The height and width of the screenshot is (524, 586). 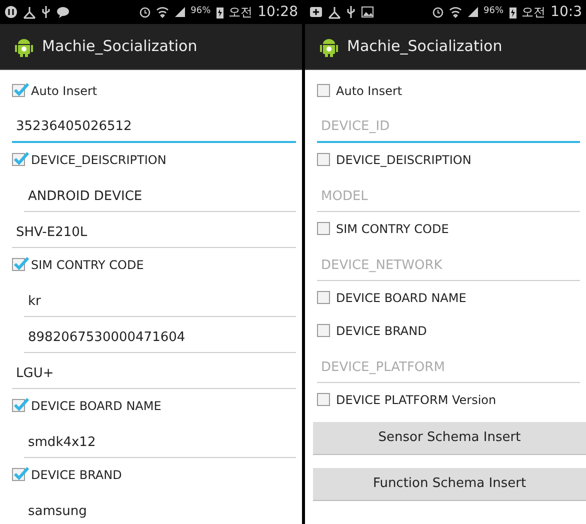 I want to click on text-field: DEVICE_PLATFORM, so click(x=448, y=370).